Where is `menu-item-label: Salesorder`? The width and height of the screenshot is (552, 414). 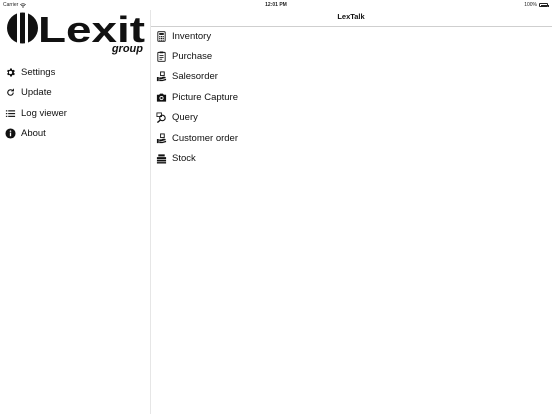
menu-item-label: Salesorder is located at coordinates (195, 77).